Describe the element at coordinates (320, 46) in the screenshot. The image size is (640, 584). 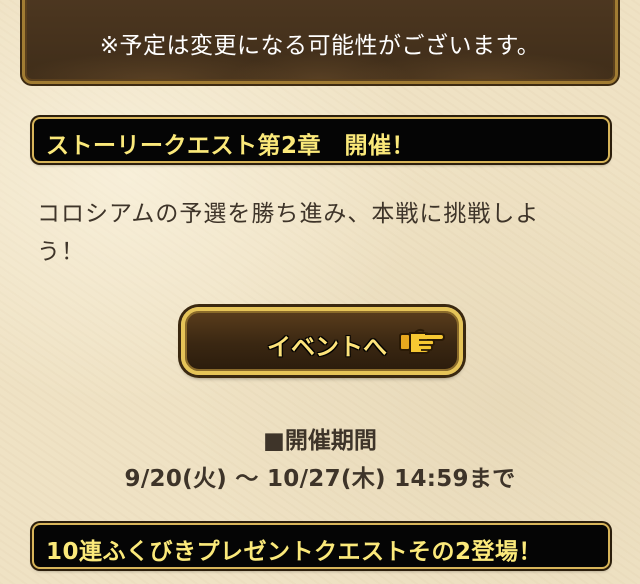
I see `notice-text: ※予定は変更になる可能性がございます。` at that location.